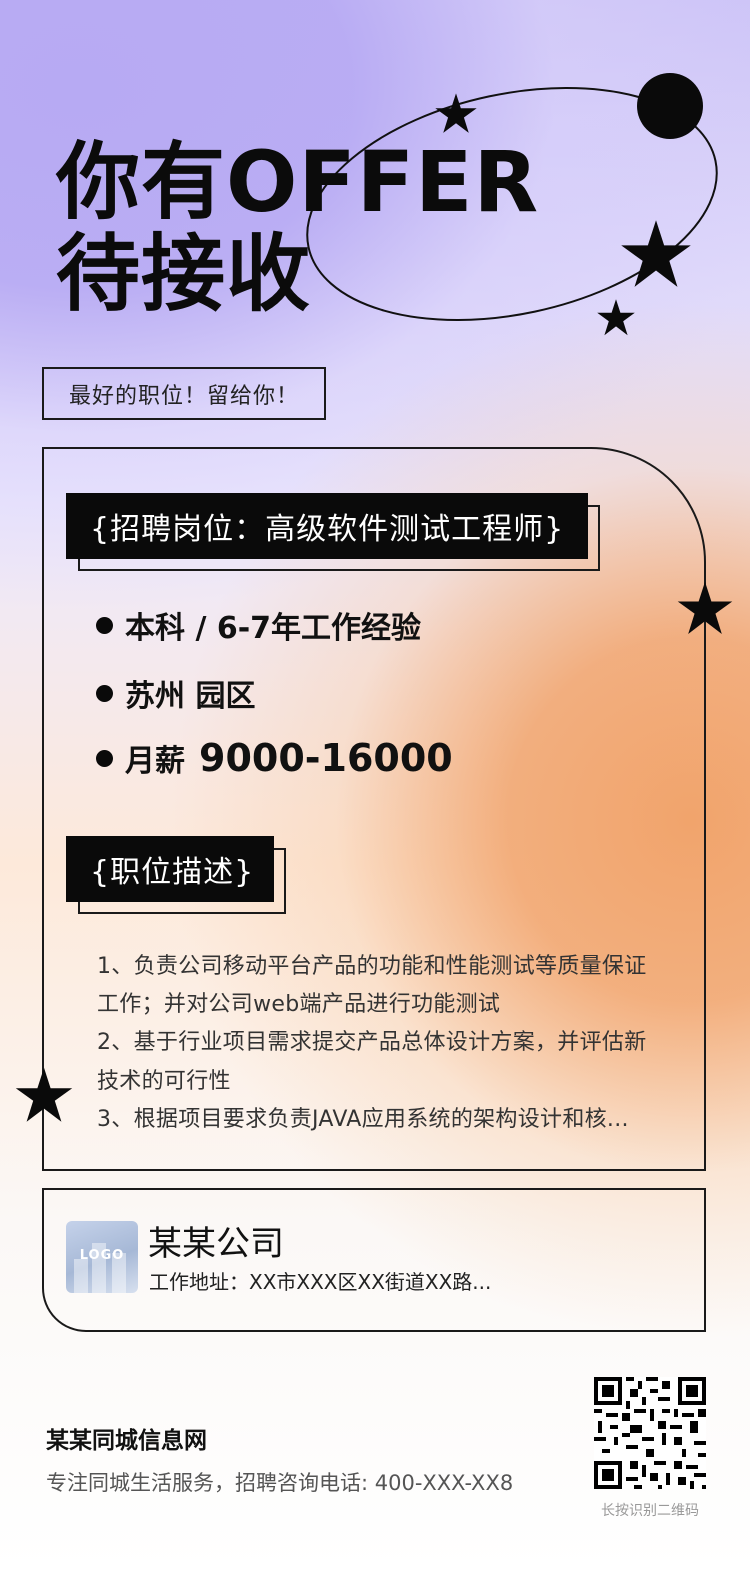  Describe the element at coordinates (172, 872) in the screenshot. I see `description-tag-text: {职位描述}` at that location.